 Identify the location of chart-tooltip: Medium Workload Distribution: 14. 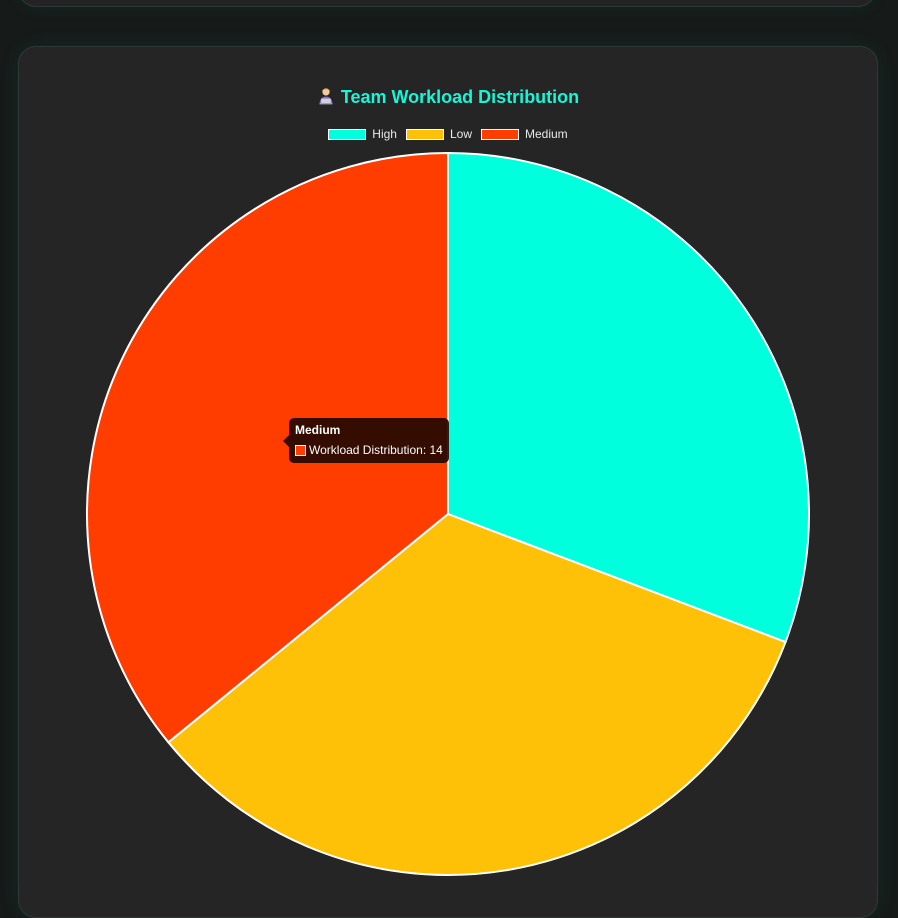
(366, 440).